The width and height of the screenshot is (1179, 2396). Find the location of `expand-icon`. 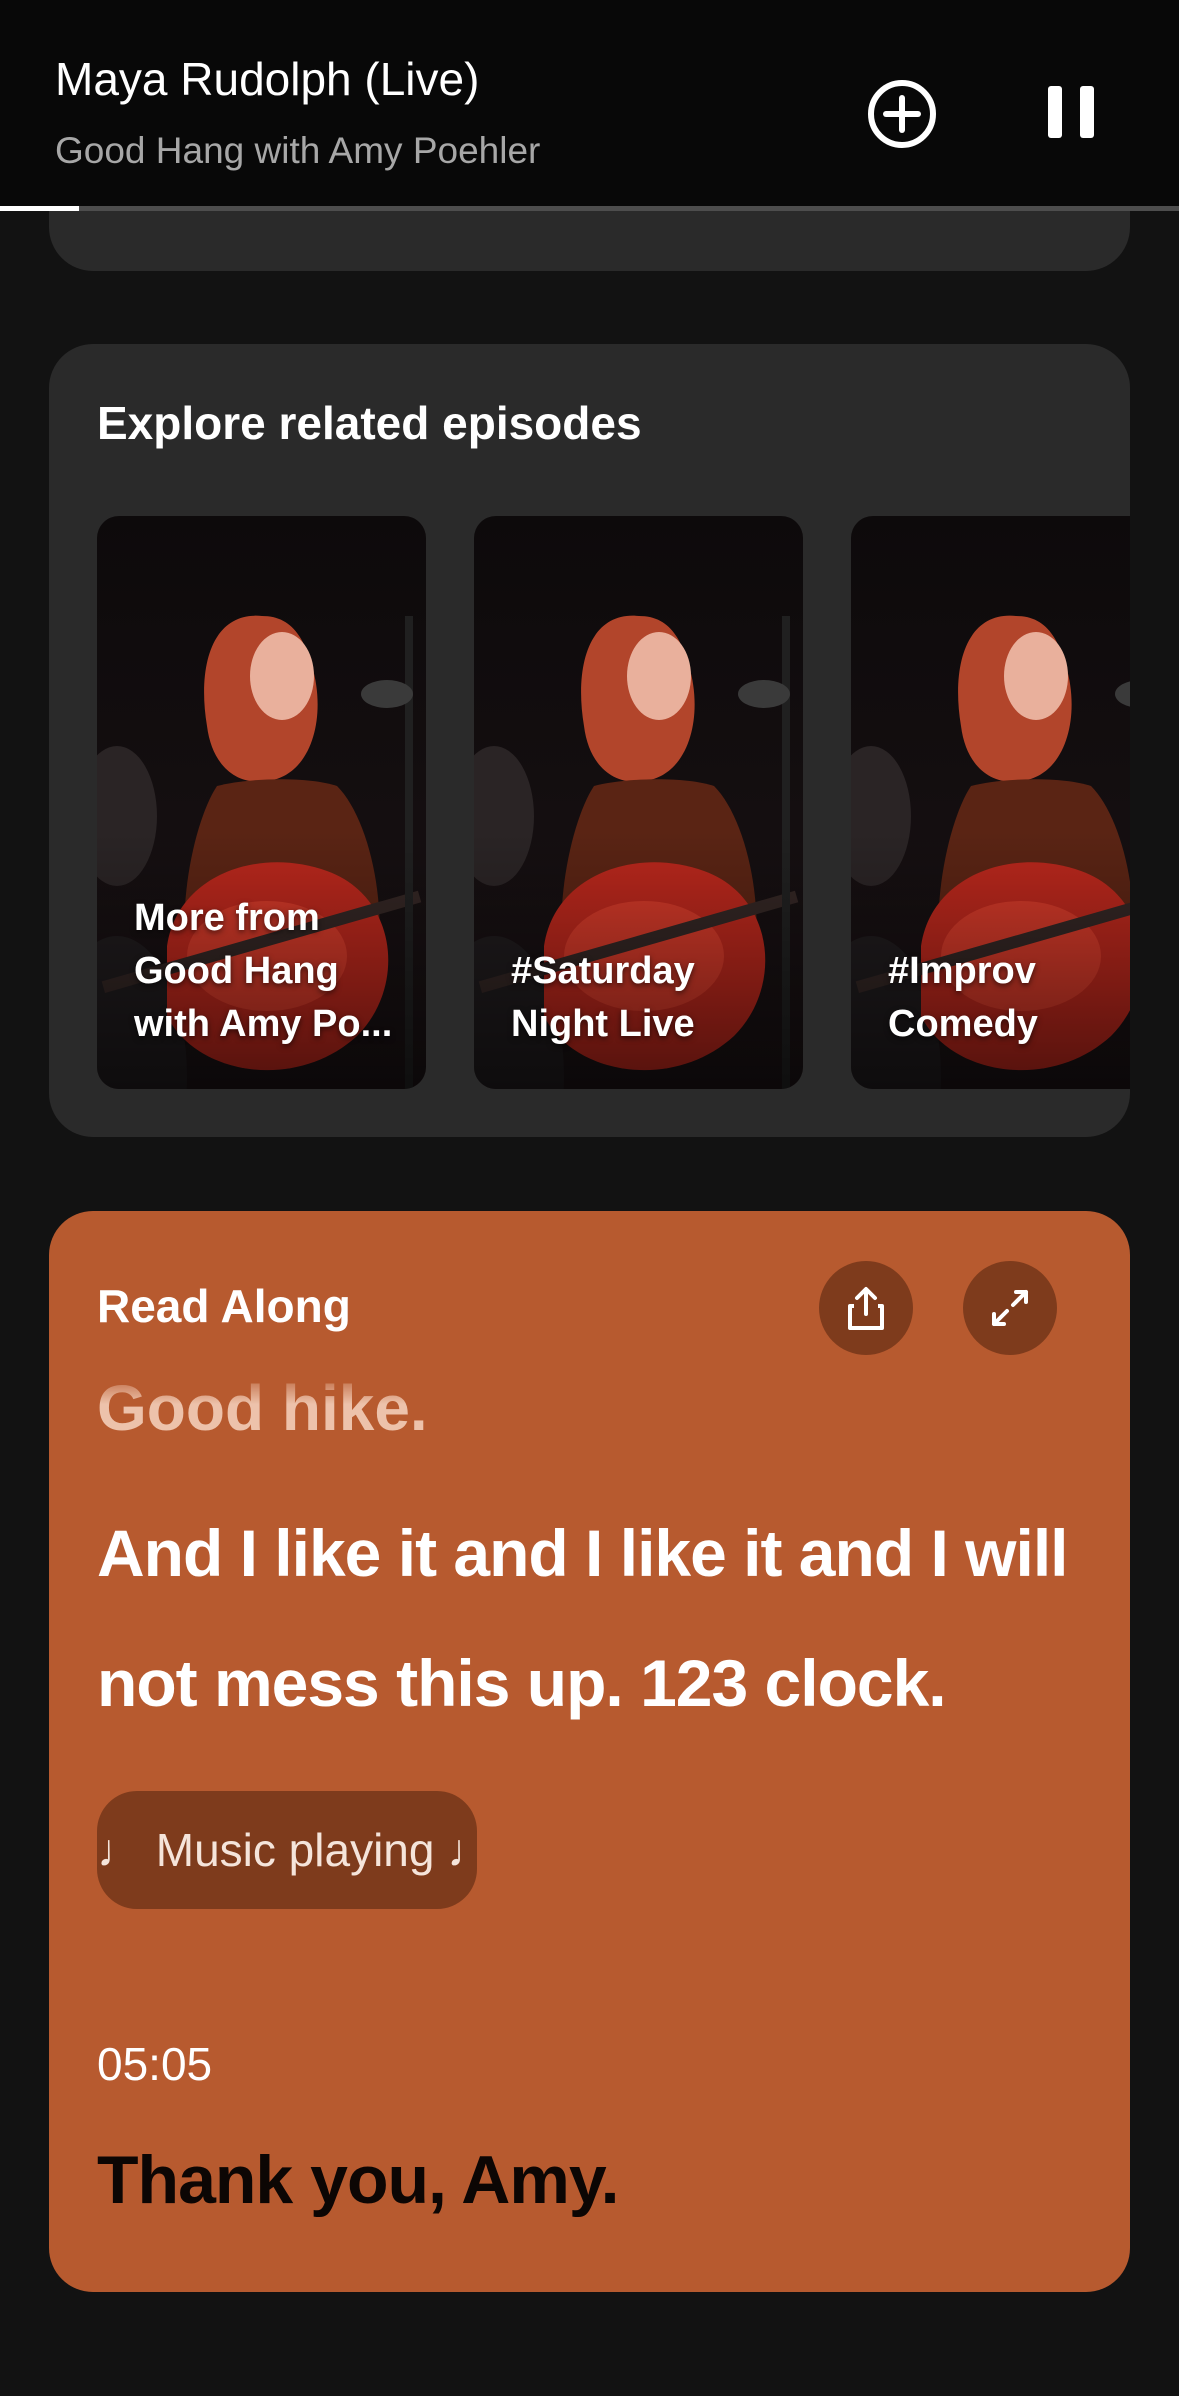

expand-icon is located at coordinates (1010, 1308).